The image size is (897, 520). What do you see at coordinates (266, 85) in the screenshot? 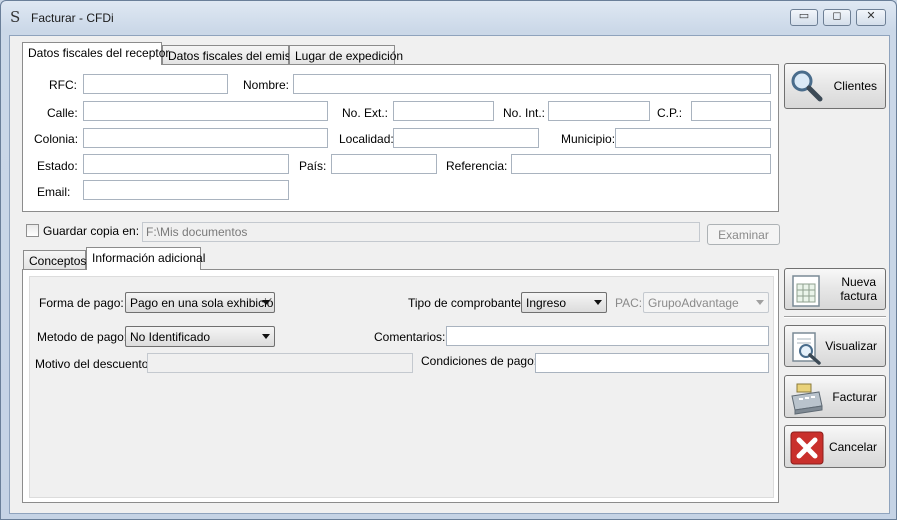
I see `nombre-label: Nombre:` at bounding box center [266, 85].